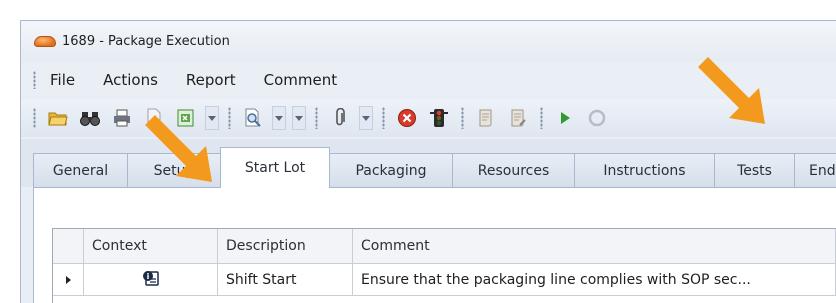  I want to click on scroll-document-icon, so click(486, 118).